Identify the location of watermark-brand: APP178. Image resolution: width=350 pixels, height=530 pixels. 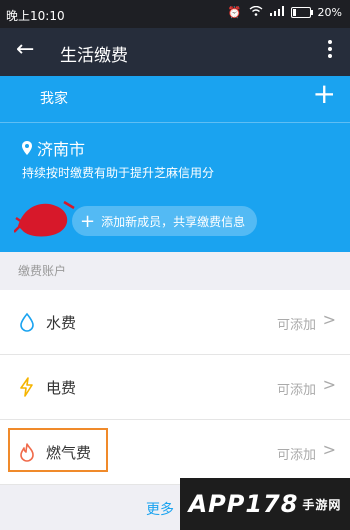
(243, 504).